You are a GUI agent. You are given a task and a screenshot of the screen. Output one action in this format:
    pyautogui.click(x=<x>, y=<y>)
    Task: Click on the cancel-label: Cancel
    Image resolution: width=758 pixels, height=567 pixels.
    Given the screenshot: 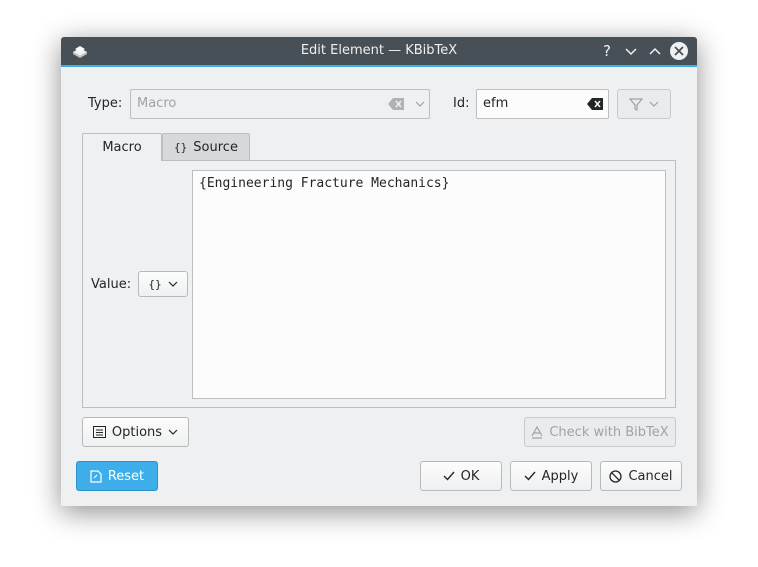 What is the action you would take?
    pyautogui.click(x=650, y=476)
    